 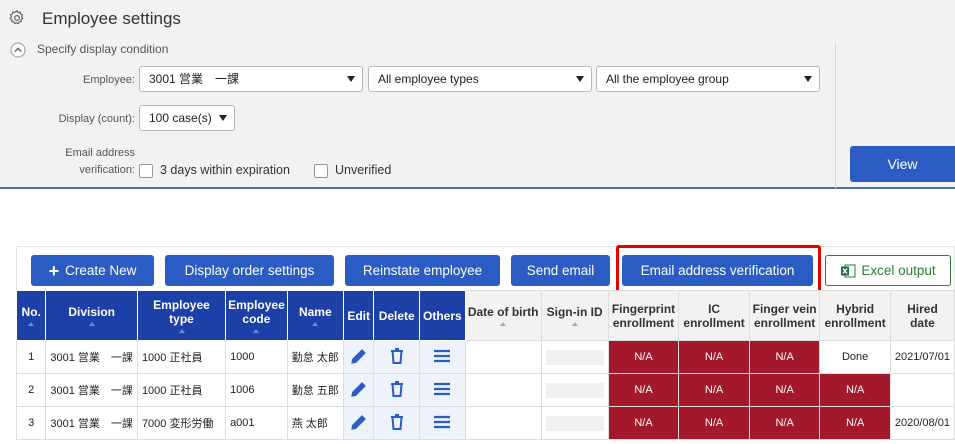 What do you see at coordinates (194, 79) in the screenshot?
I see `employee-select-value: 3001 営業 一課` at bounding box center [194, 79].